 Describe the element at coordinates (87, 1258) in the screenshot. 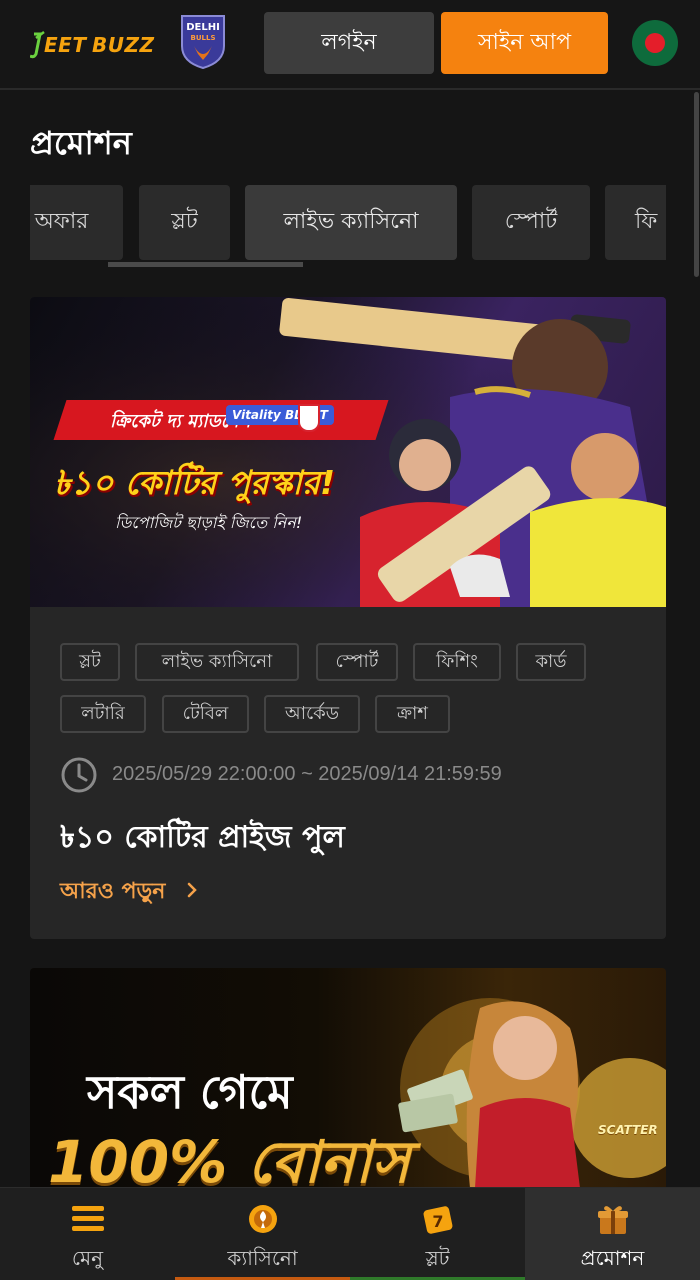

I see `nav-menu-label: মেনু` at that location.